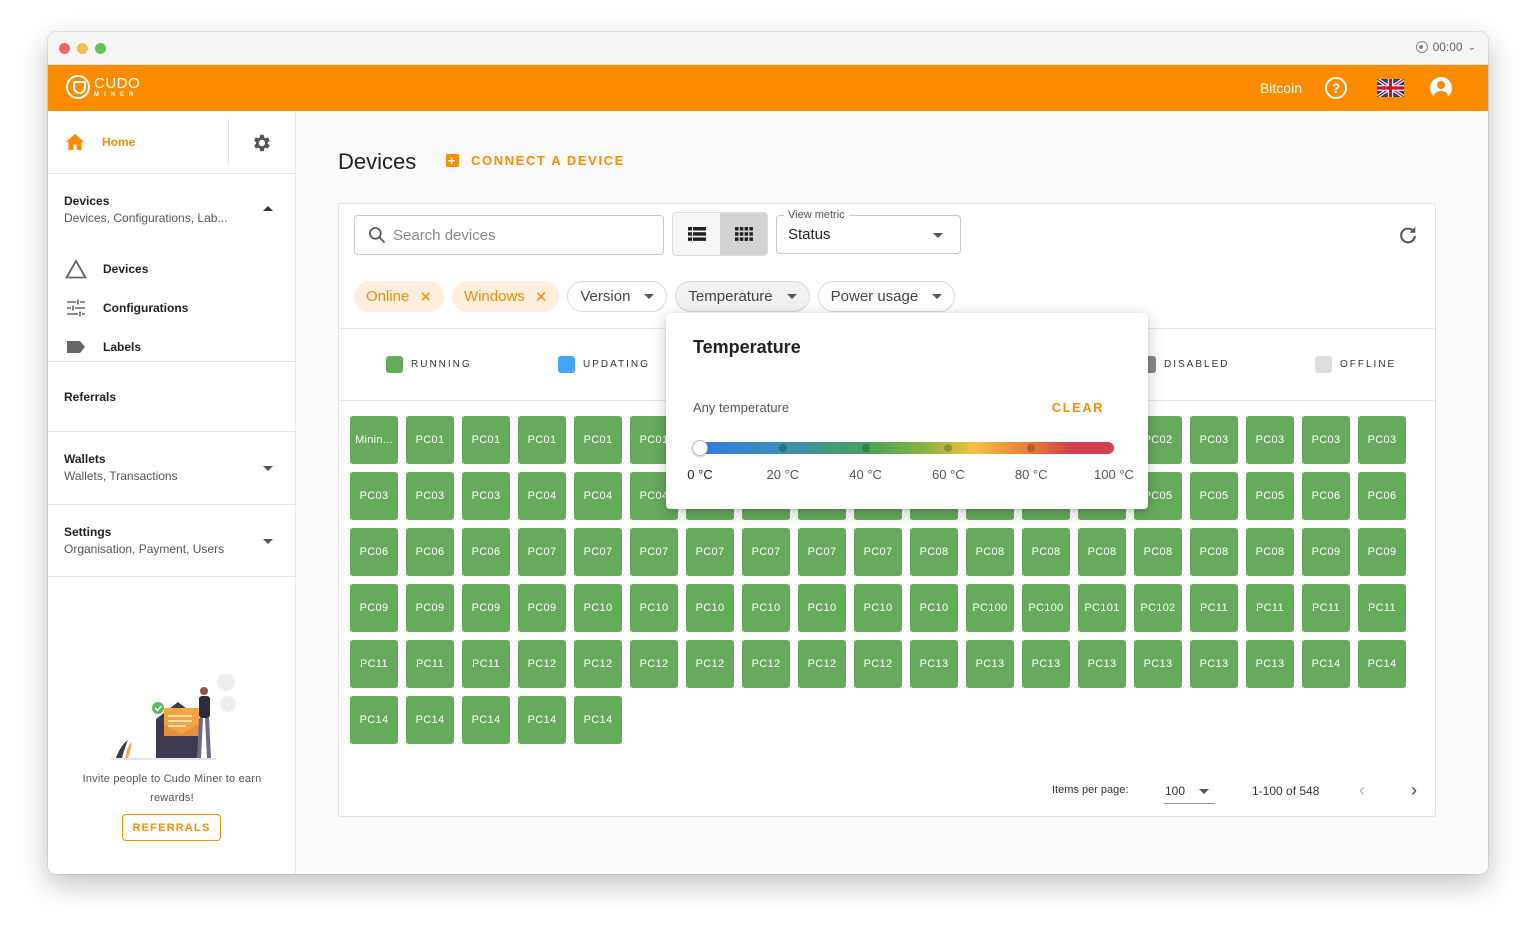  What do you see at coordinates (100, 48) in the screenshot?
I see `maximize-window-button` at bounding box center [100, 48].